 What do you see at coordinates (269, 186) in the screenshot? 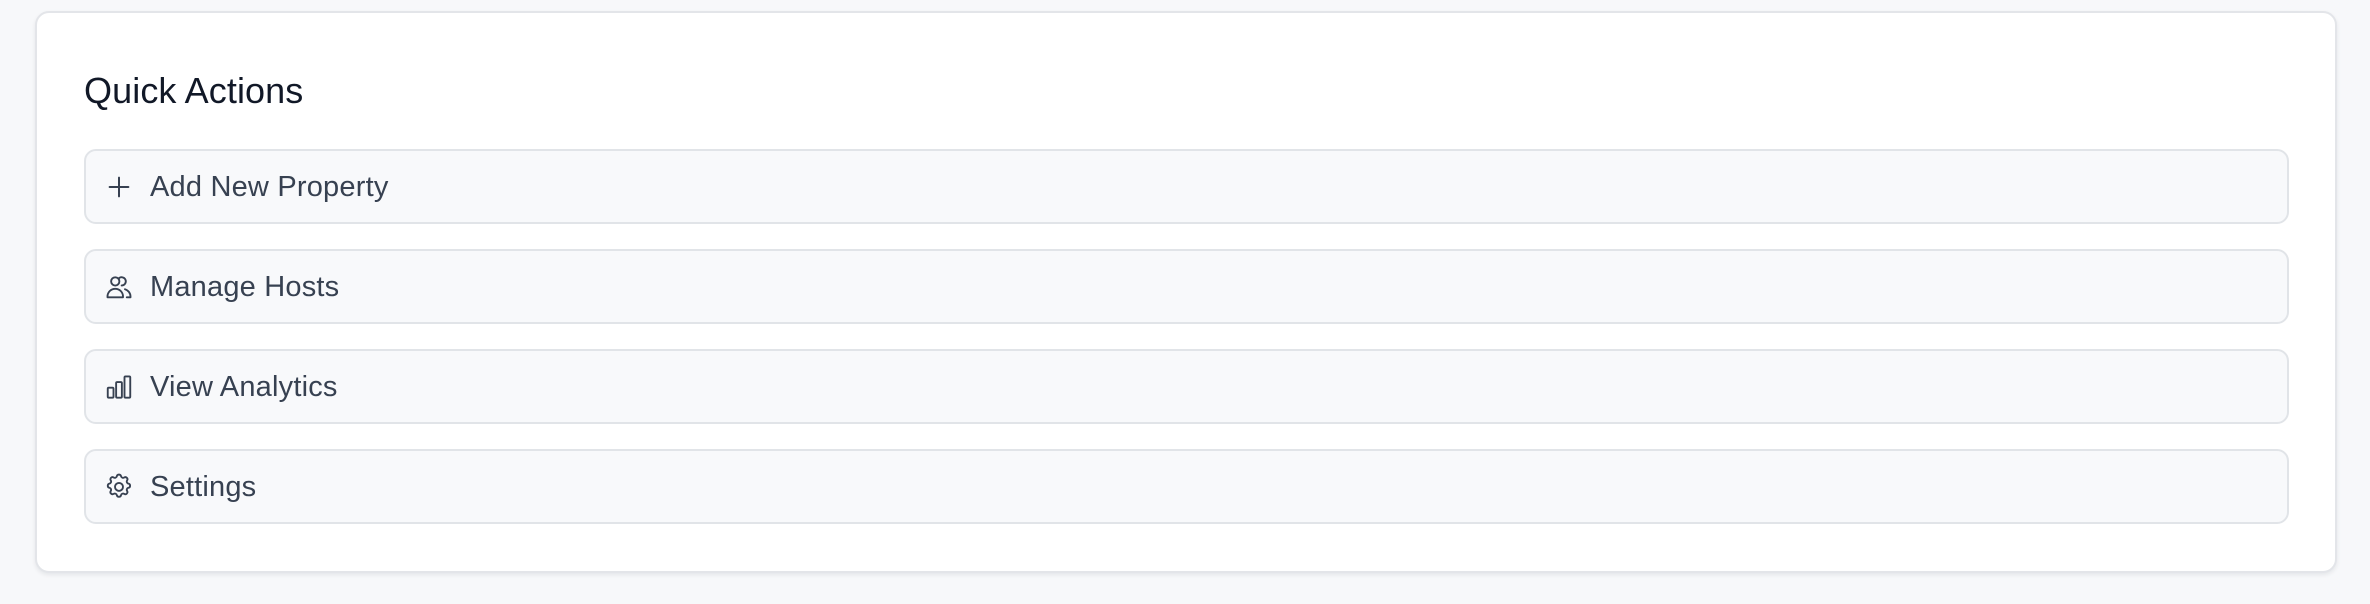
I see `add-new-property-label: Add New Property` at bounding box center [269, 186].